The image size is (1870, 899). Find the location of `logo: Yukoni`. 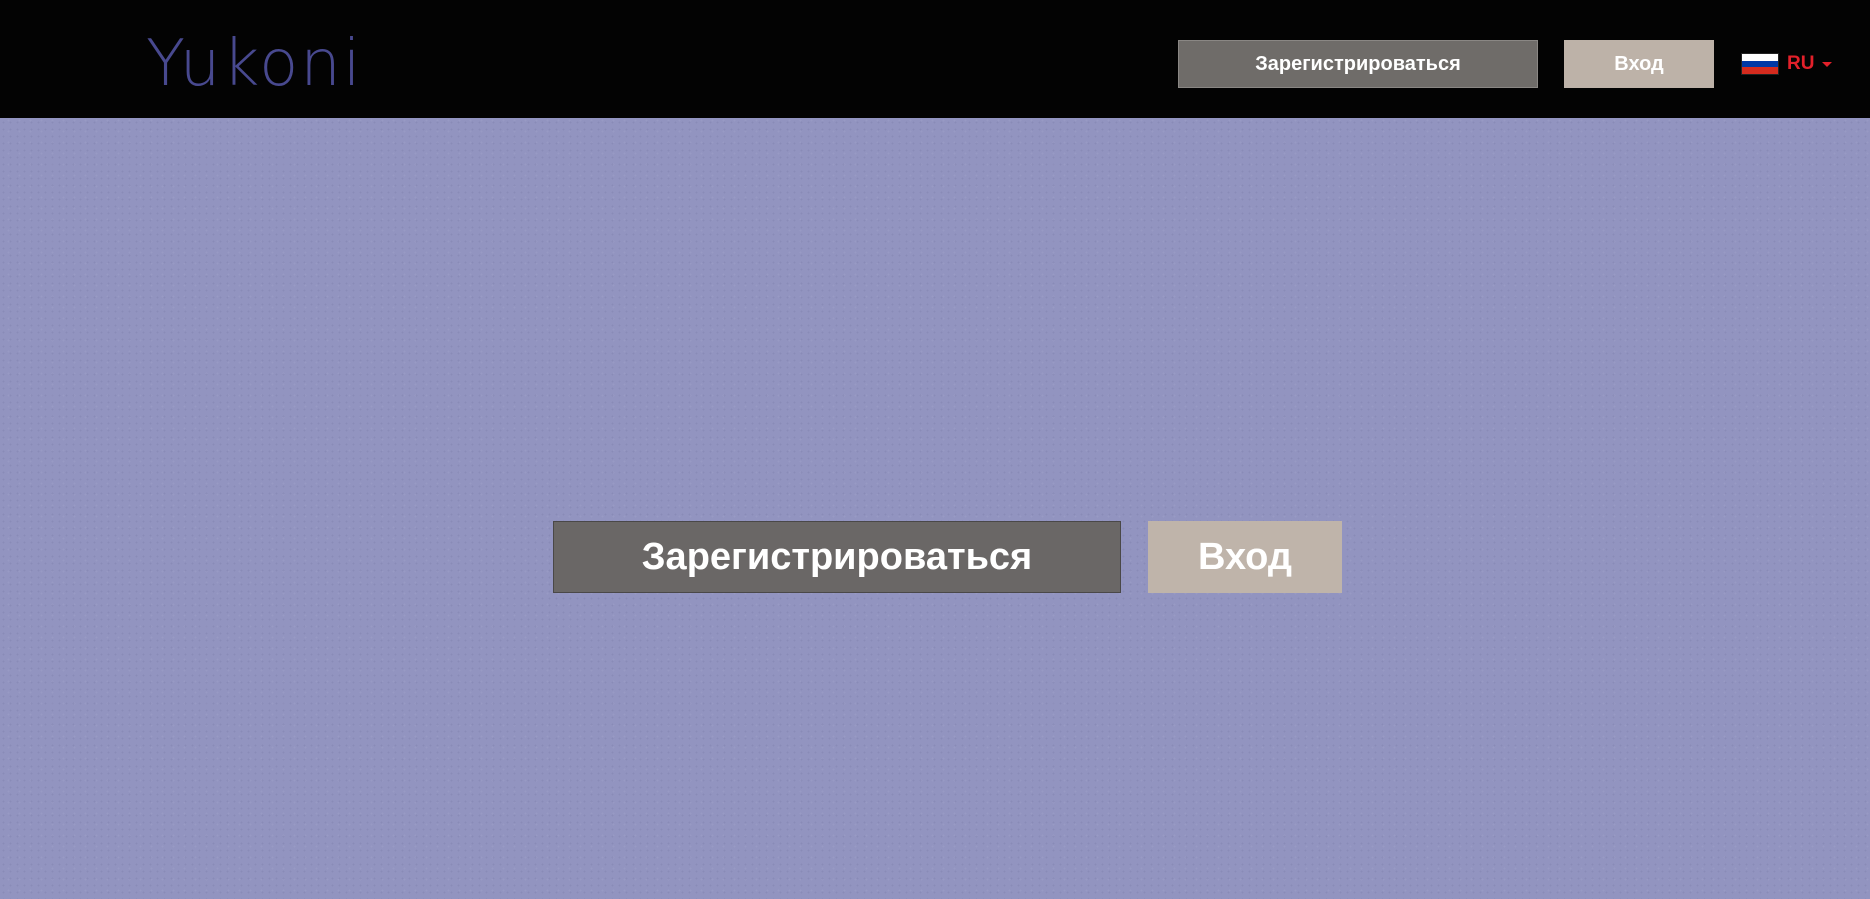

logo: Yukoni is located at coordinates (254, 64).